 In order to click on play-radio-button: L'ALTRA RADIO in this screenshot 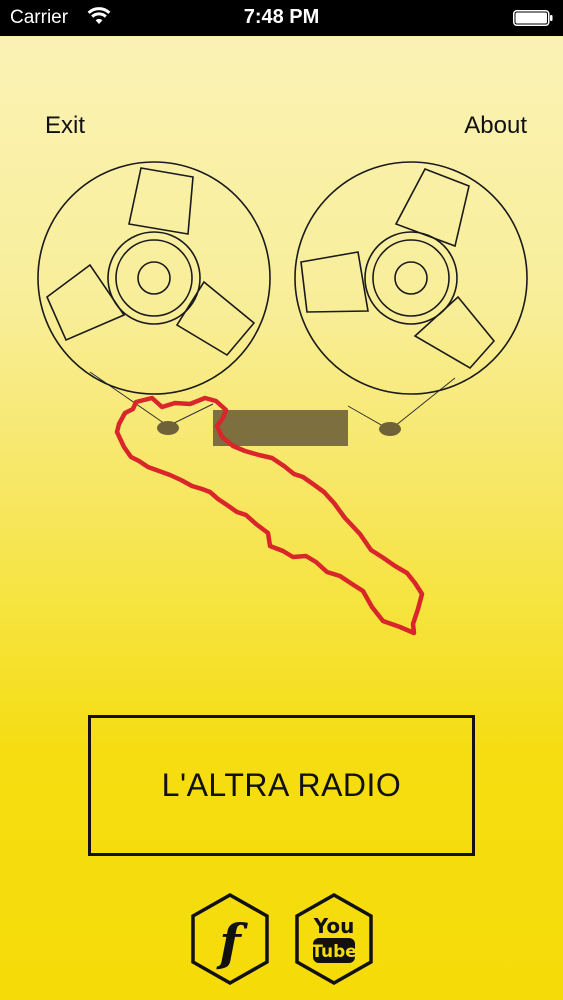, I will do `click(281, 785)`.